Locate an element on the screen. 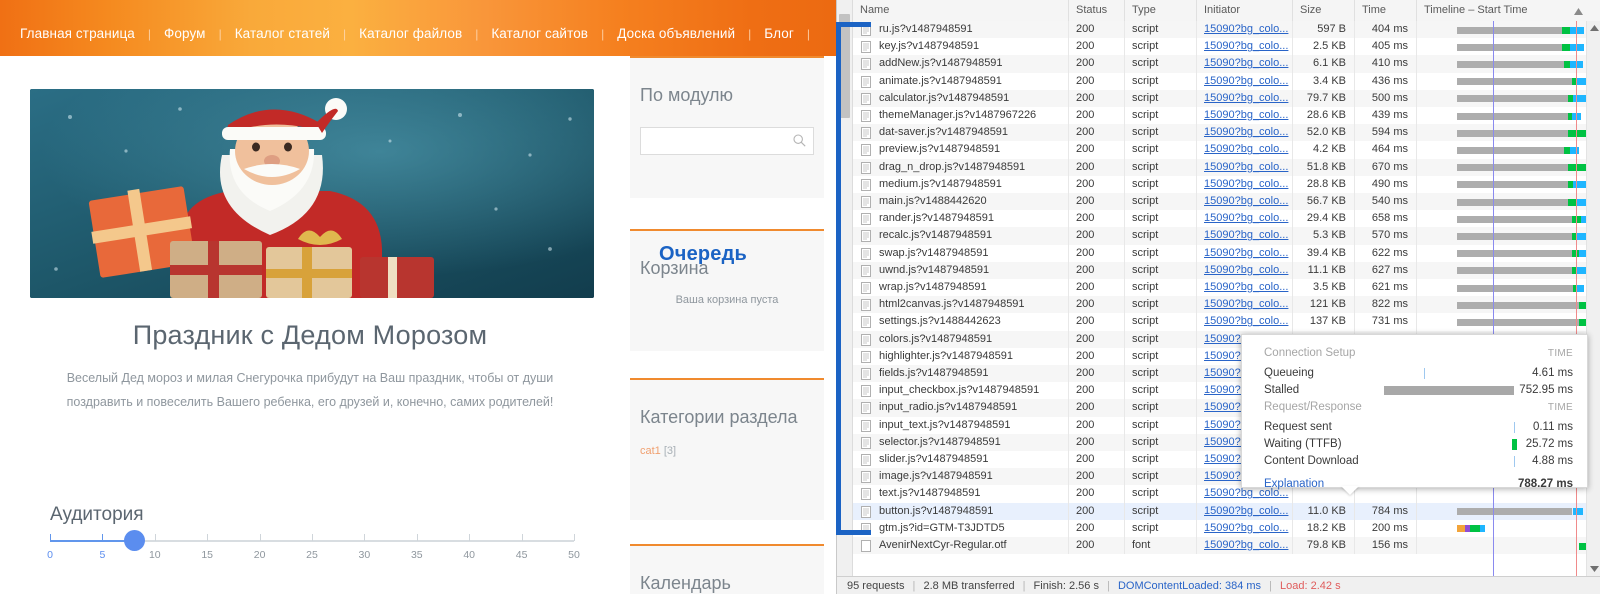  cell-name: key.js?v1487948591 is located at coordinates (961, 47).